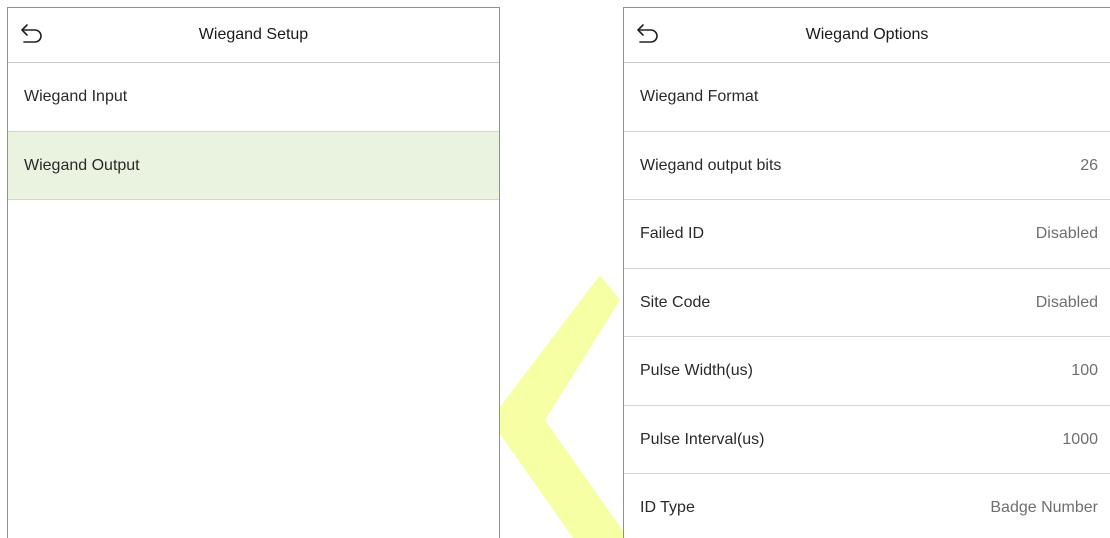 The width and height of the screenshot is (1110, 538). I want to click on menu-item-wiegand-output: Wiegand Output, so click(253, 165).